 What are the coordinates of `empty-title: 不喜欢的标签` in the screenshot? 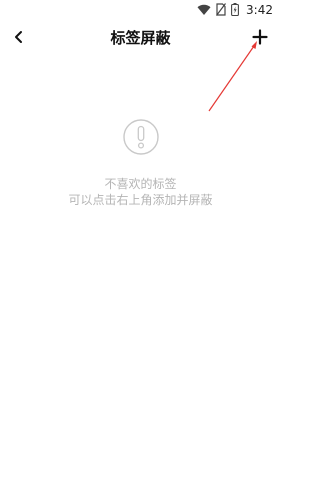 It's located at (140, 184).